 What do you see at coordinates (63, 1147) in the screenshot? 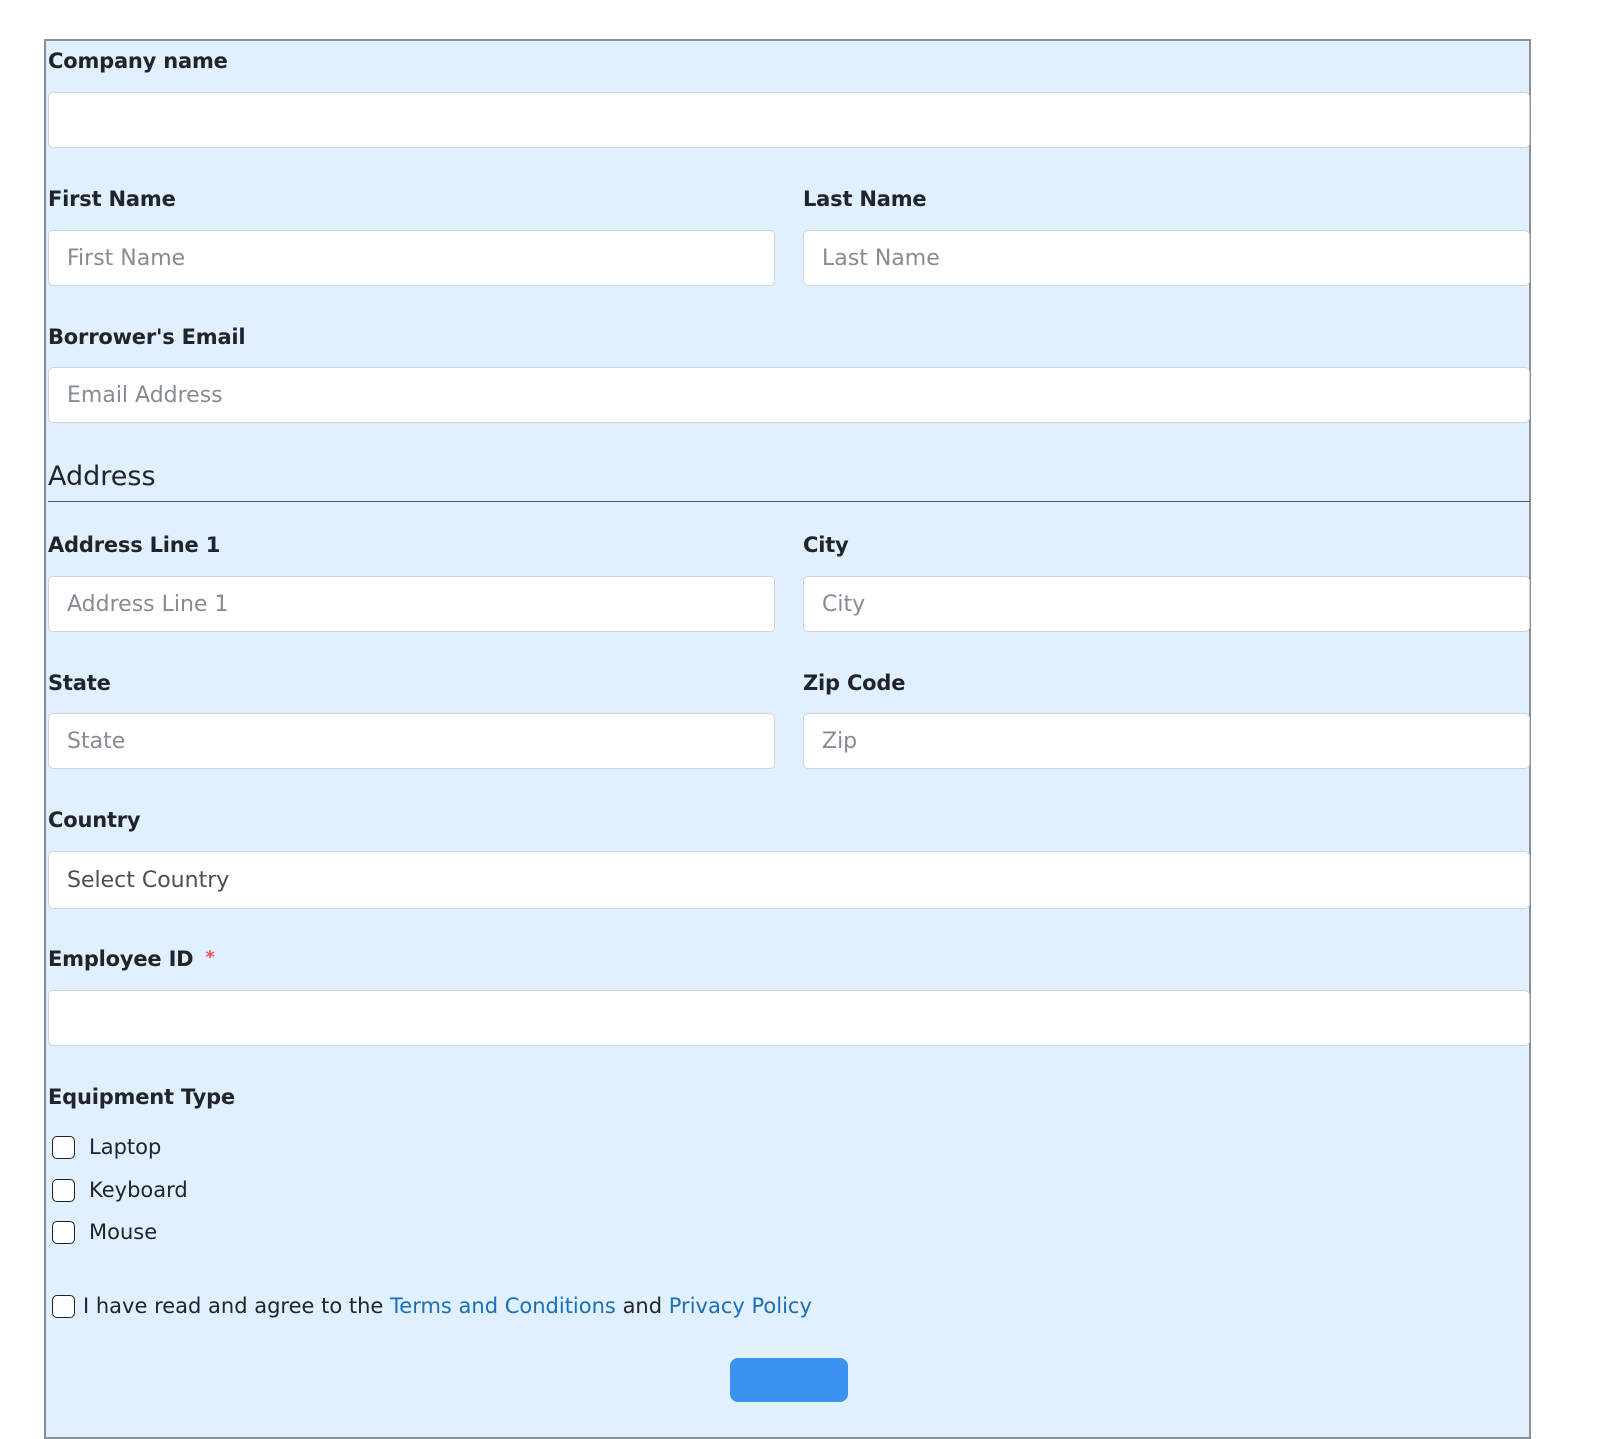
I see `laptop-checkbox` at bounding box center [63, 1147].